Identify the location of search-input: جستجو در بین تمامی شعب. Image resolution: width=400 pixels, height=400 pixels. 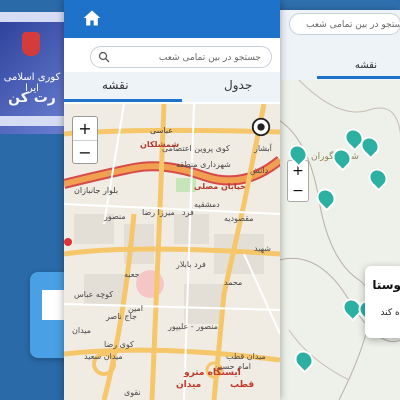
(181, 57).